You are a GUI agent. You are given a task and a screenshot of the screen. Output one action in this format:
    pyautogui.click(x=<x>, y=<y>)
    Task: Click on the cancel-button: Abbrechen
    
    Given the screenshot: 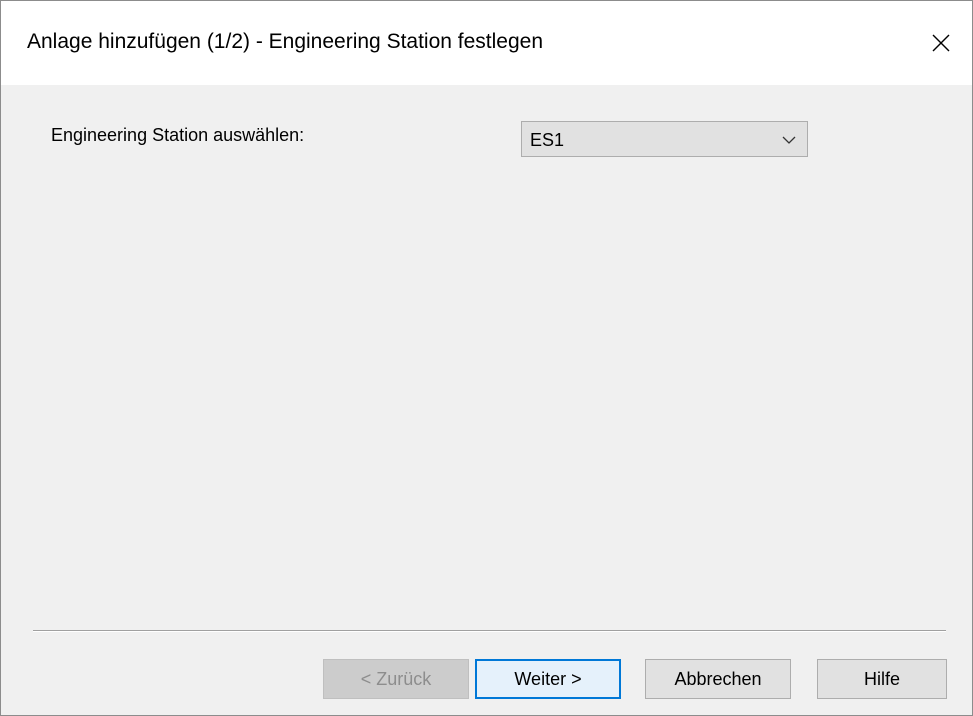 What is the action you would take?
    pyautogui.click(x=718, y=679)
    